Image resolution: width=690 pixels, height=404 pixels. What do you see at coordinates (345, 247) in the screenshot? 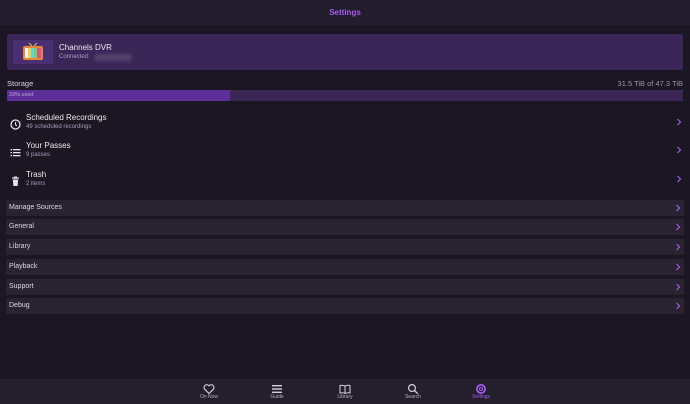
I see `section-library: Library` at bounding box center [345, 247].